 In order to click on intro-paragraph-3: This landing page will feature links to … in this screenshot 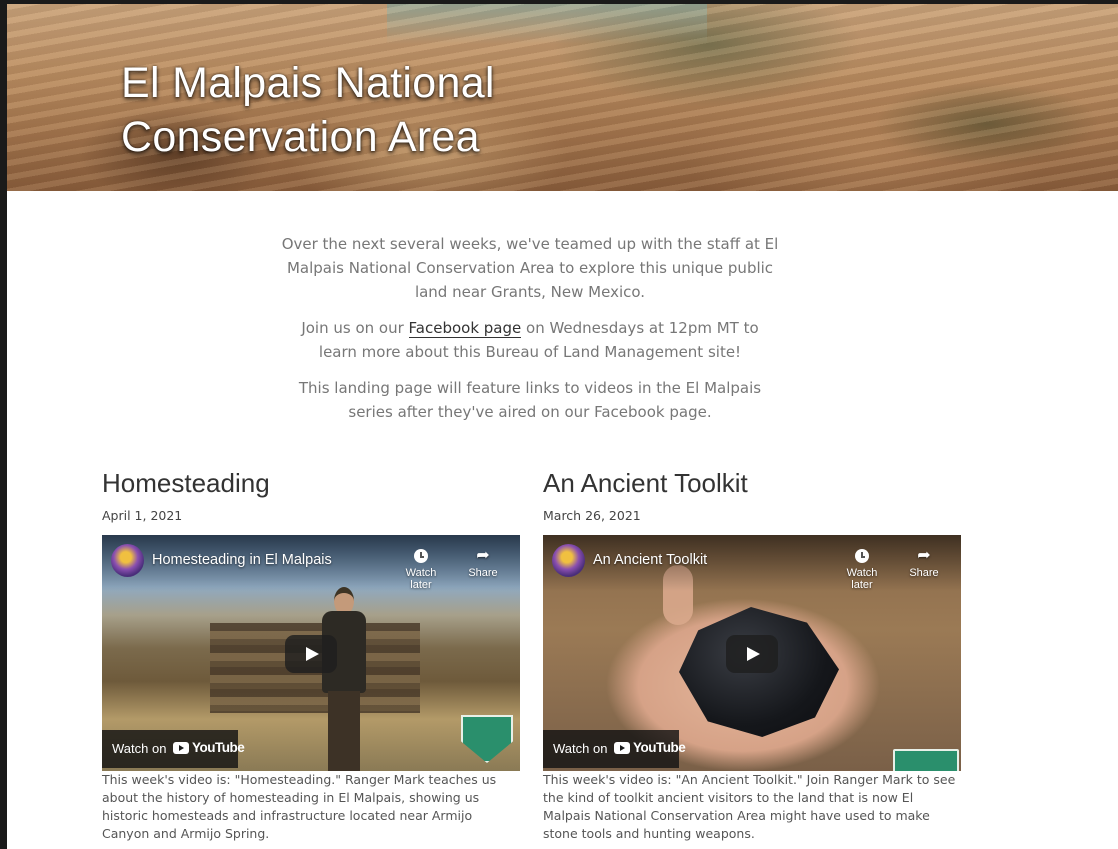, I will do `click(530, 400)`.